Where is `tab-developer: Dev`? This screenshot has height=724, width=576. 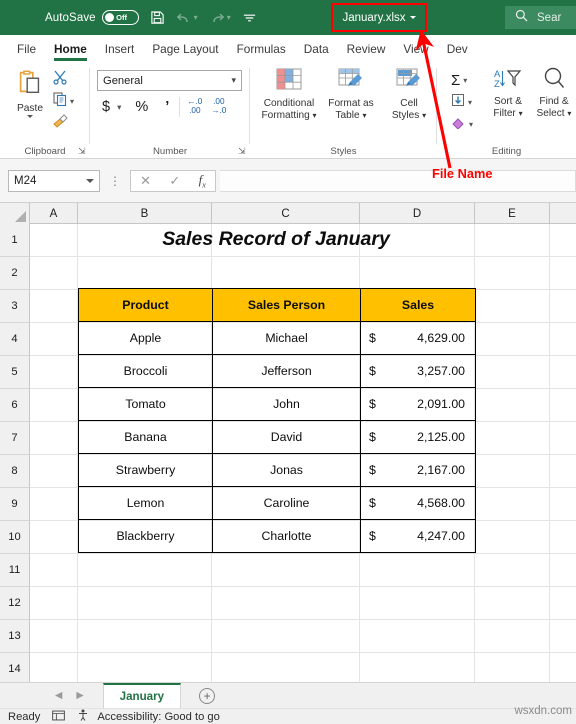
tab-developer: Dev is located at coordinates (457, 51).